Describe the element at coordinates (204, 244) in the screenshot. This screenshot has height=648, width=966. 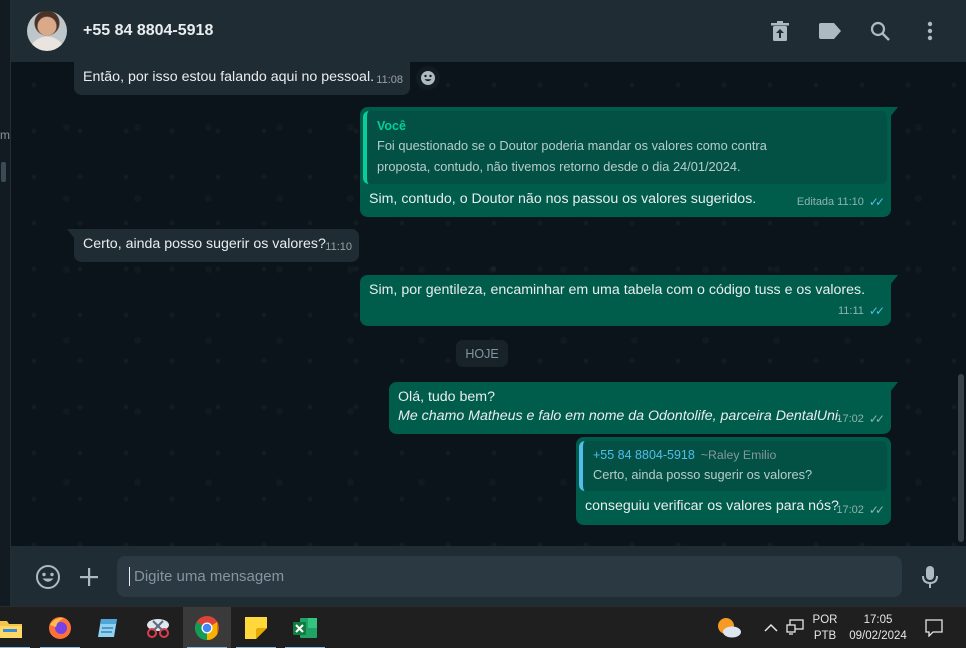
I see `message-text: Certo, ainda posso sugerir os valores?` at that location.